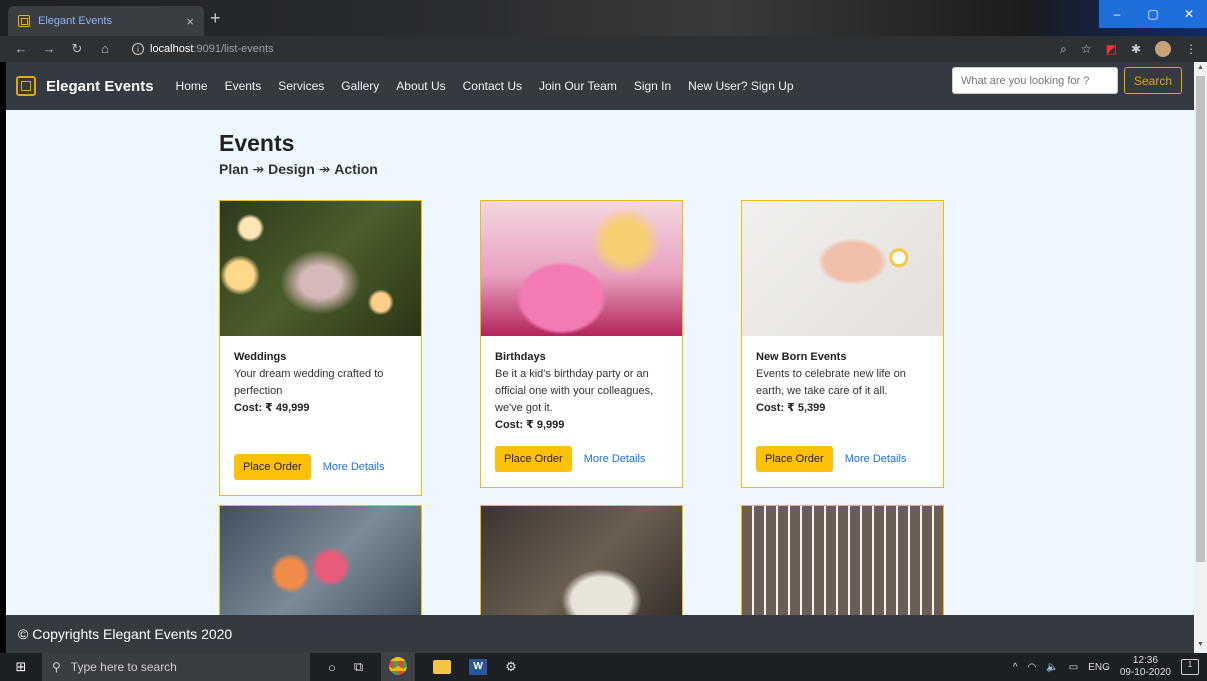  What do you see at coordinates (1015, 667) in the screenshot?
I see `tray-expand-icon: ^` at bounding box center [1015, 667].